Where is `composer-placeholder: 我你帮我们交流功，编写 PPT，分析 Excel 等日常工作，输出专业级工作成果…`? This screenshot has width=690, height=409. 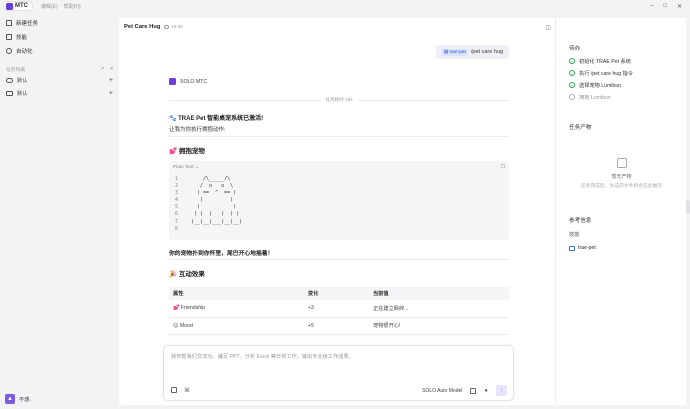
composer-placeholder: 我你帮我们交流功，编写 PPT，分析 Excel 等日常工作，输出专业级工作成果… is located at coordinates (262, 356).